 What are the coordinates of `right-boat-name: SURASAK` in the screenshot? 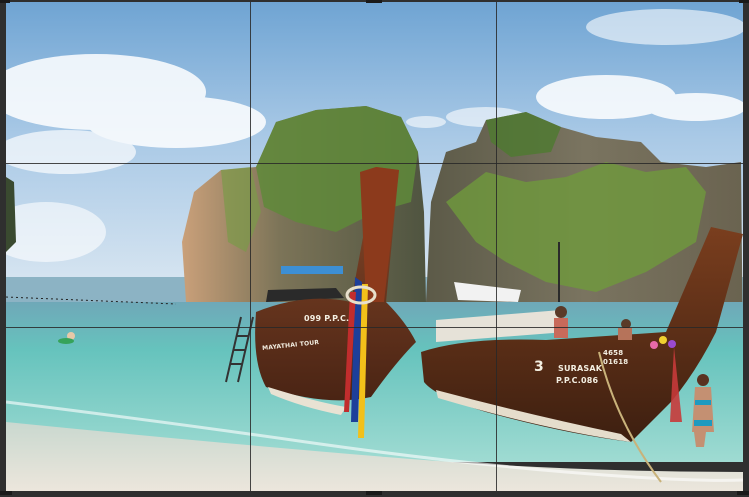 It's located at (580, 368).